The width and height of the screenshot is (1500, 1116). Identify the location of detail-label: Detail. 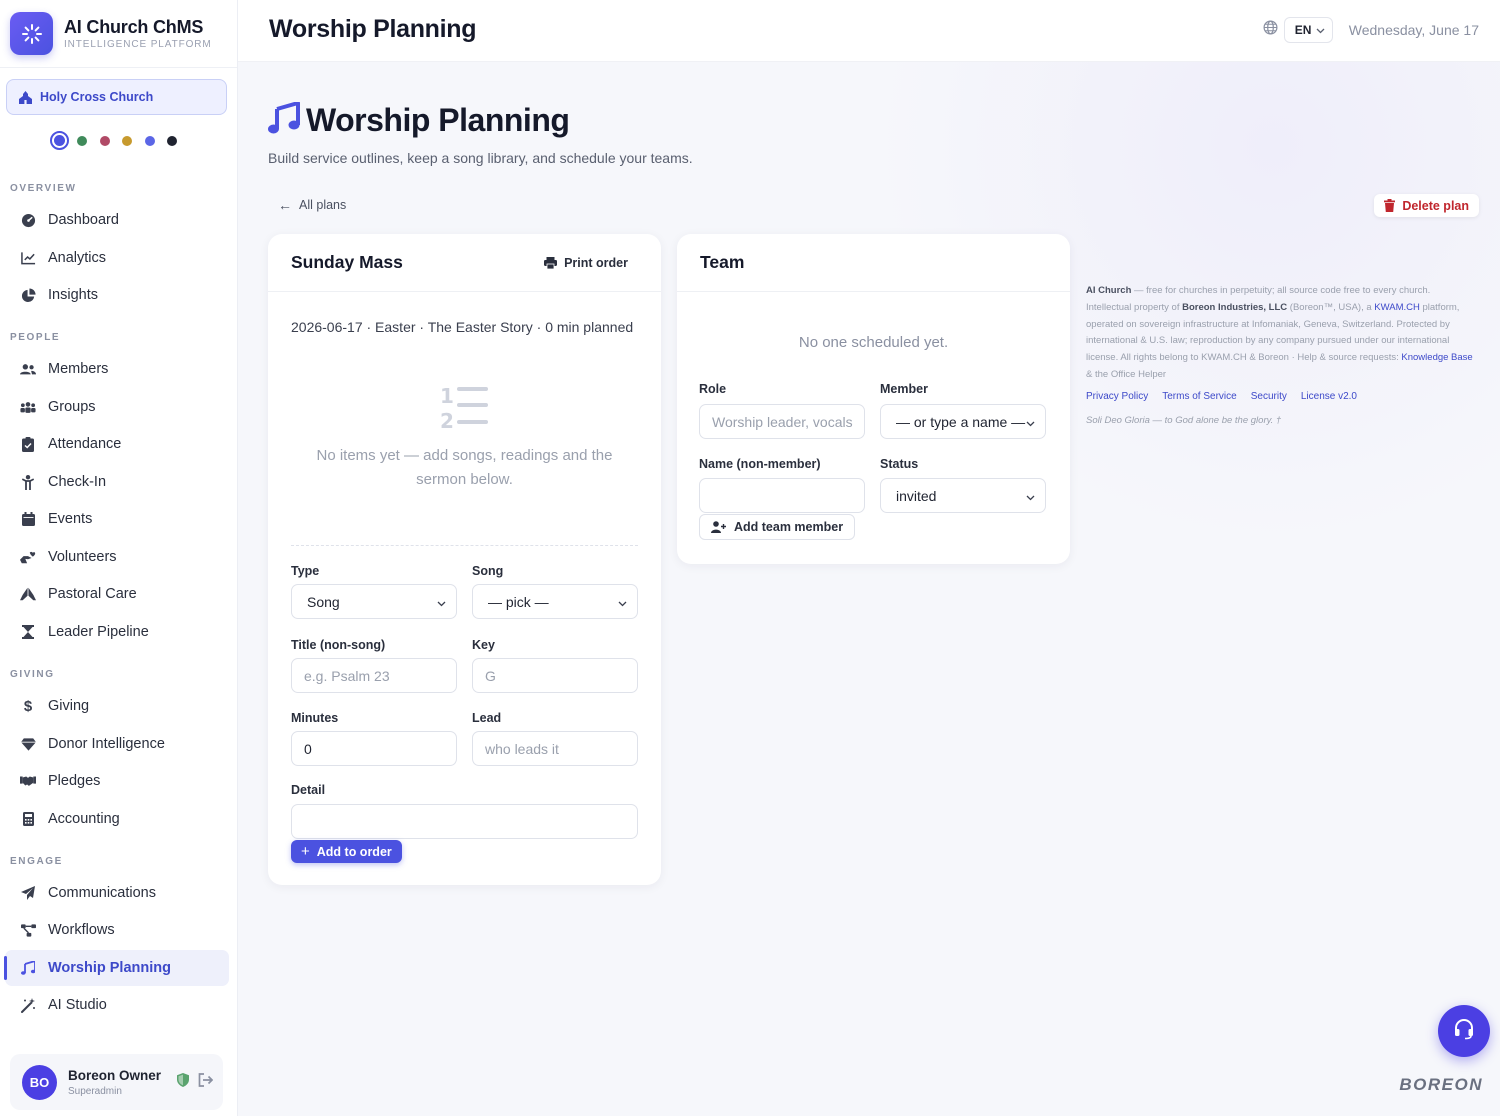
(308, 790).